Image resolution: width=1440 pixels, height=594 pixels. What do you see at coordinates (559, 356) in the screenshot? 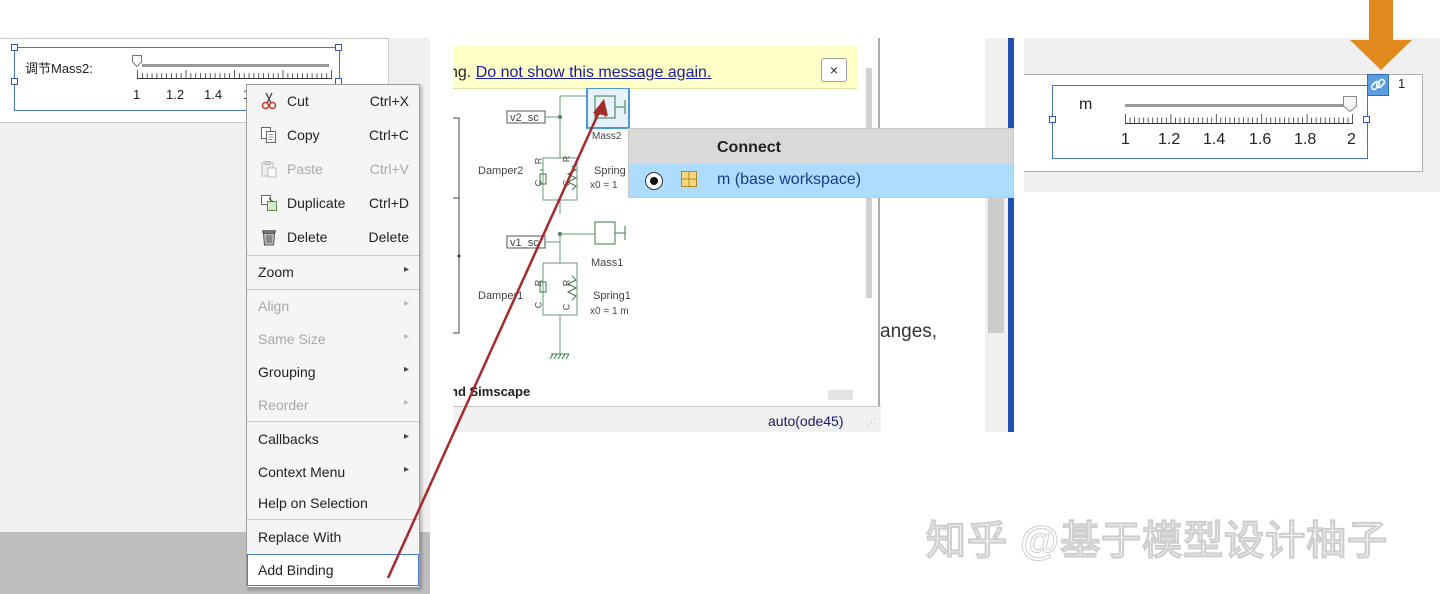
I see `ground-icon` at bounding box center [559, 356].